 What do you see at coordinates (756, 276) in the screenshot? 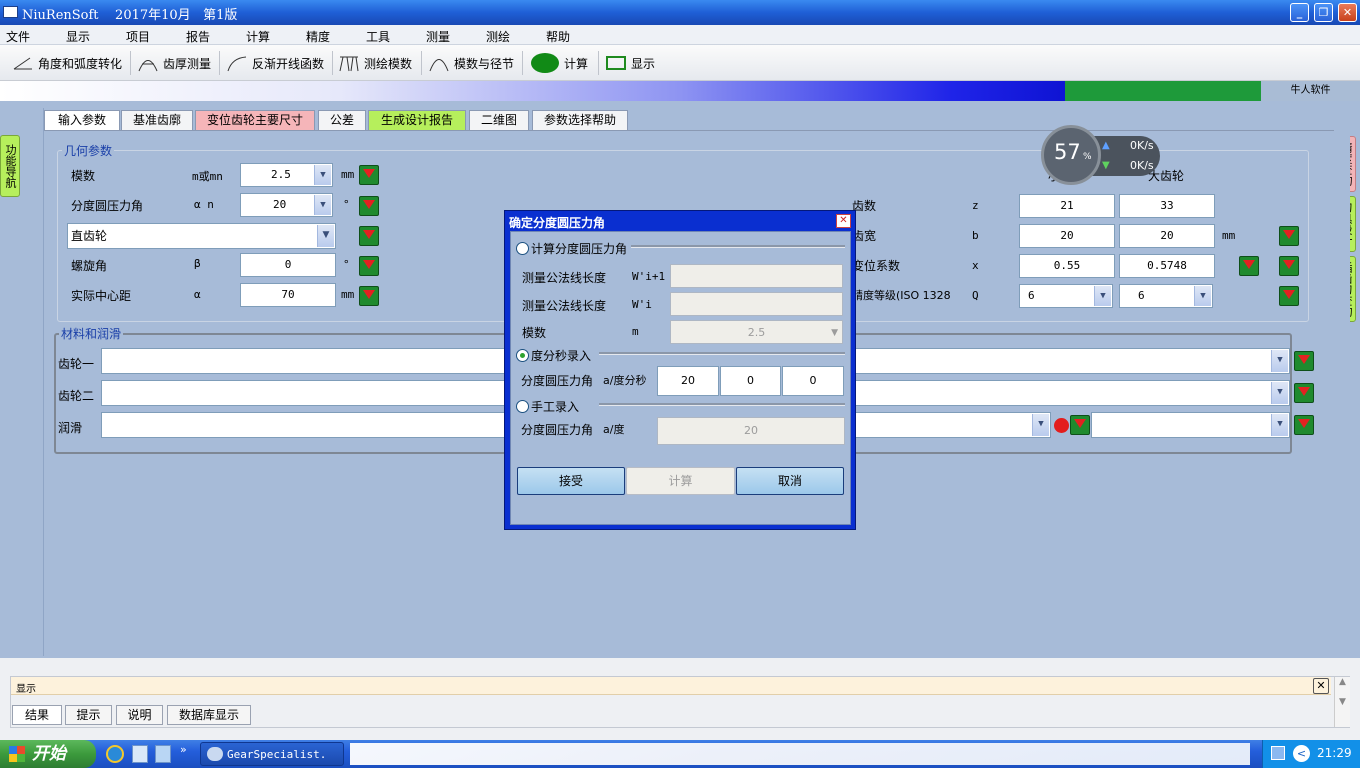
I see `wk1-input` at bounding box center [756, 276].